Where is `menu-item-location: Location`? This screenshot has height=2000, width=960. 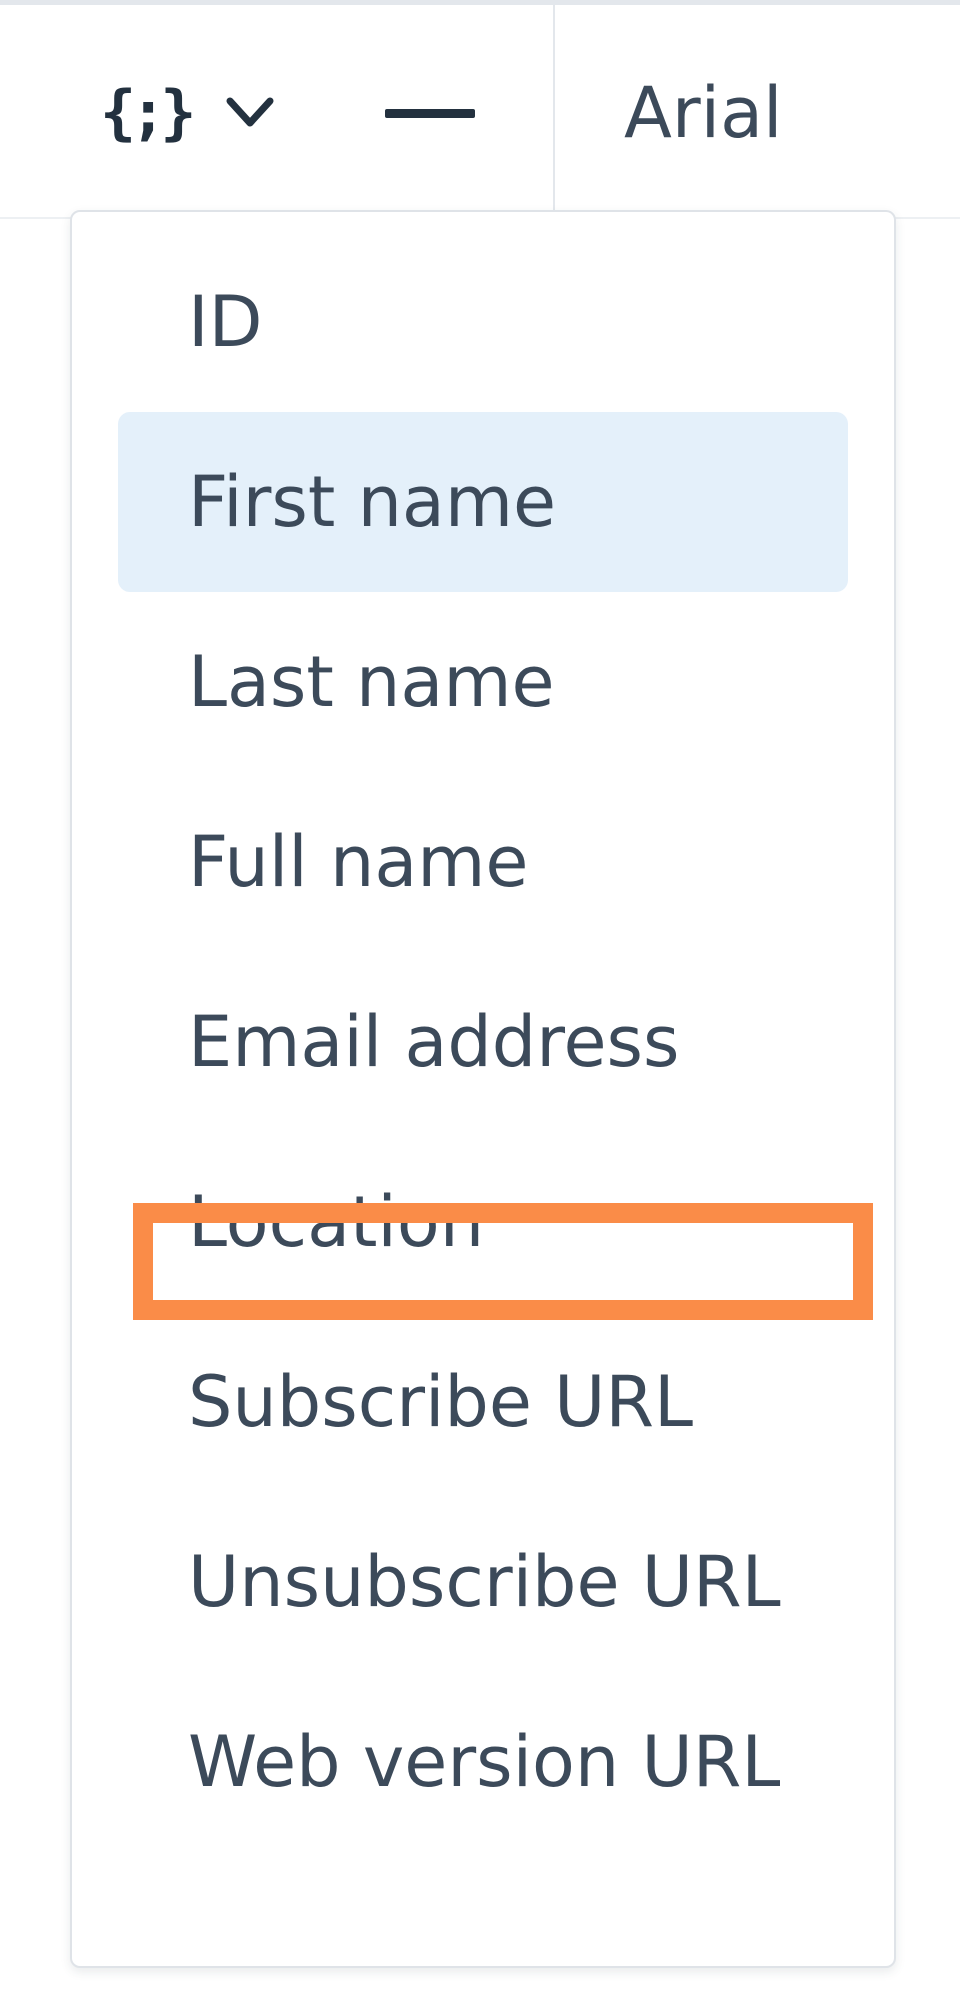
menu-item-location: Location is located at coordinates (483, 1222).